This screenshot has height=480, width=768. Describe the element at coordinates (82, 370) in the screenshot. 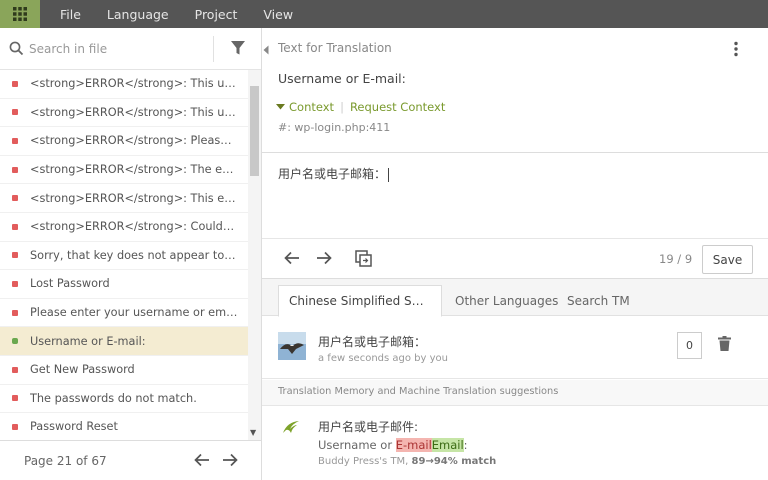

I see `list-item-text: Get New Password` at that location.